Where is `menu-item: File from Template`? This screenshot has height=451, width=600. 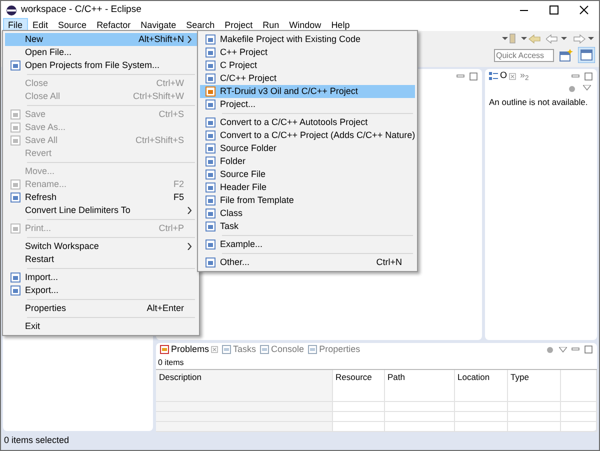
menu-item: File from Template is located at coordinates (307, 200).